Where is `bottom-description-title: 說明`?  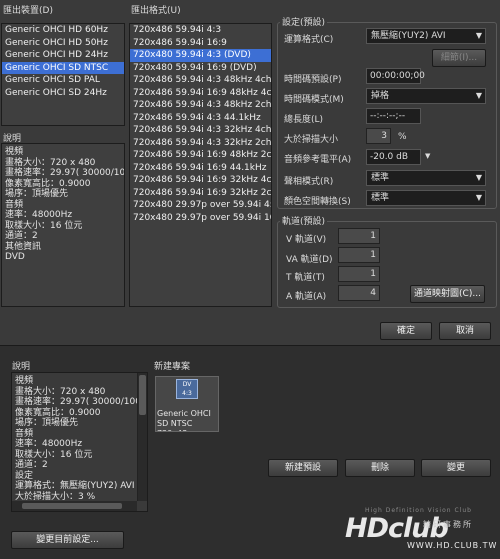 bottom-description-title: 說明 is located at coordinates (21, 367).